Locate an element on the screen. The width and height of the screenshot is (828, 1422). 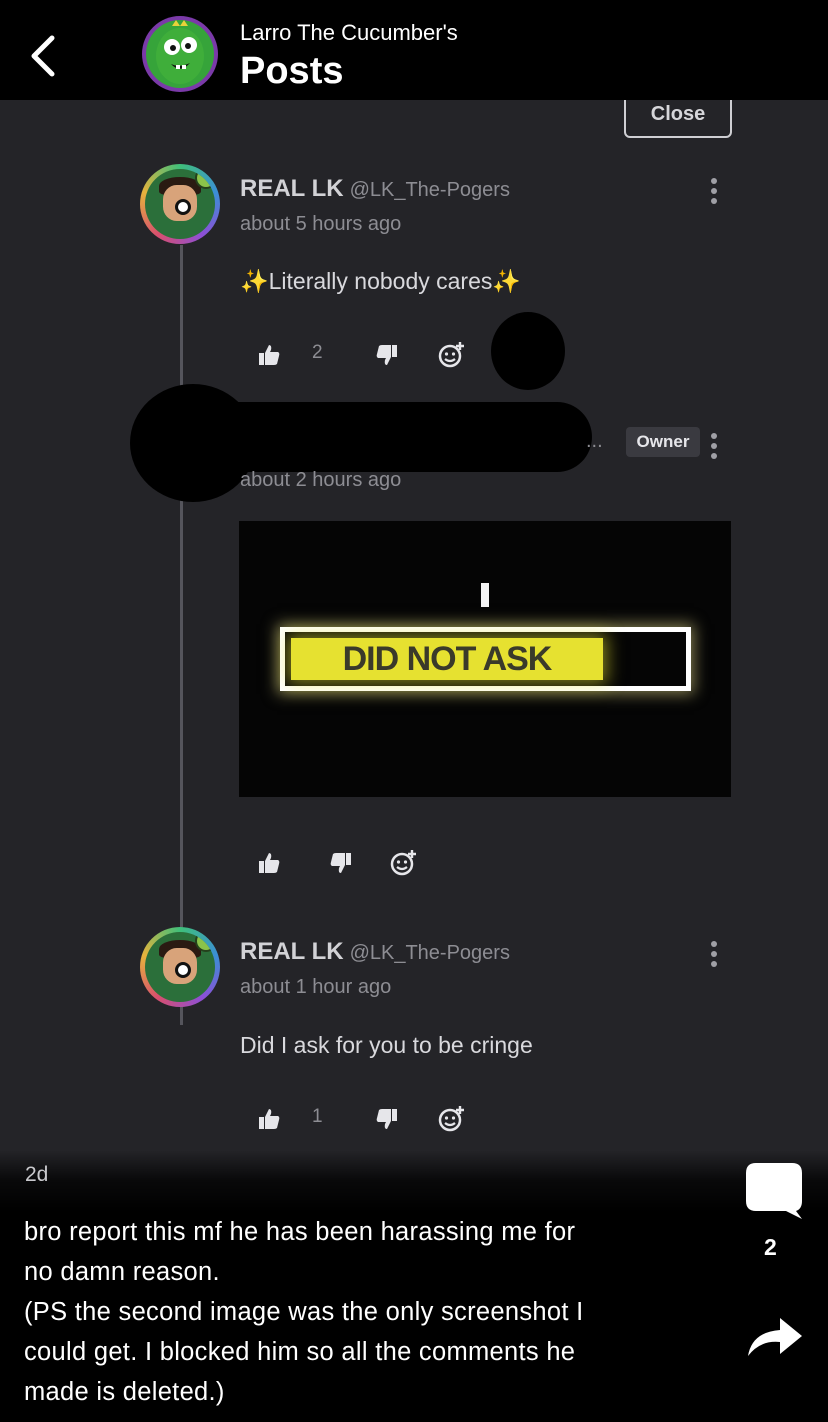
did-not-ask-text: DID NOT ASK is located at coordinates (447, 659).